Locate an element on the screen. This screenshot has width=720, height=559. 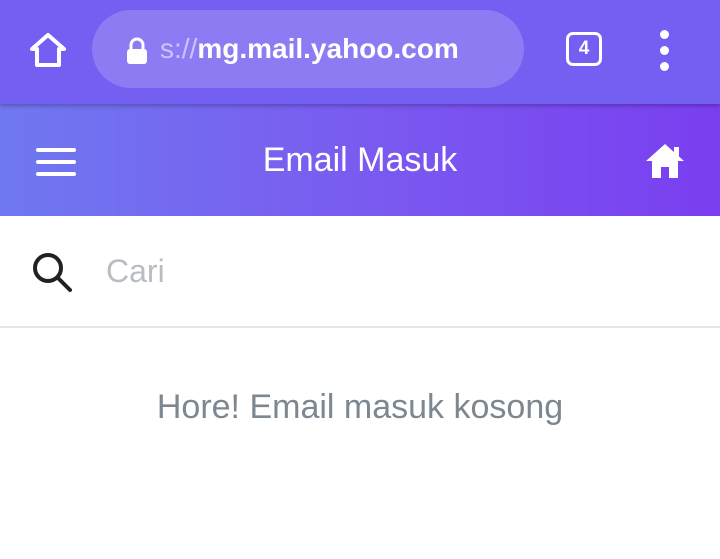
empty-inbox-message: Hore! Email masuk kosong is located at coordinates (360, 407).